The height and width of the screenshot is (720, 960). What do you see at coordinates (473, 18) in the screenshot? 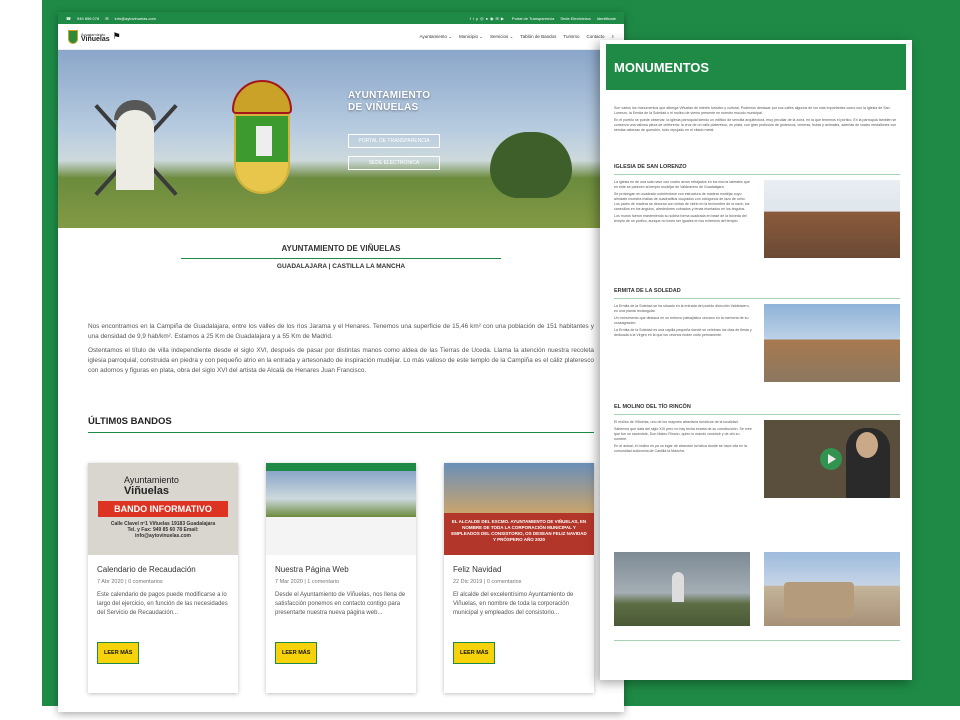
I see `twitter-icon: t` at bounding box center [473, 18].